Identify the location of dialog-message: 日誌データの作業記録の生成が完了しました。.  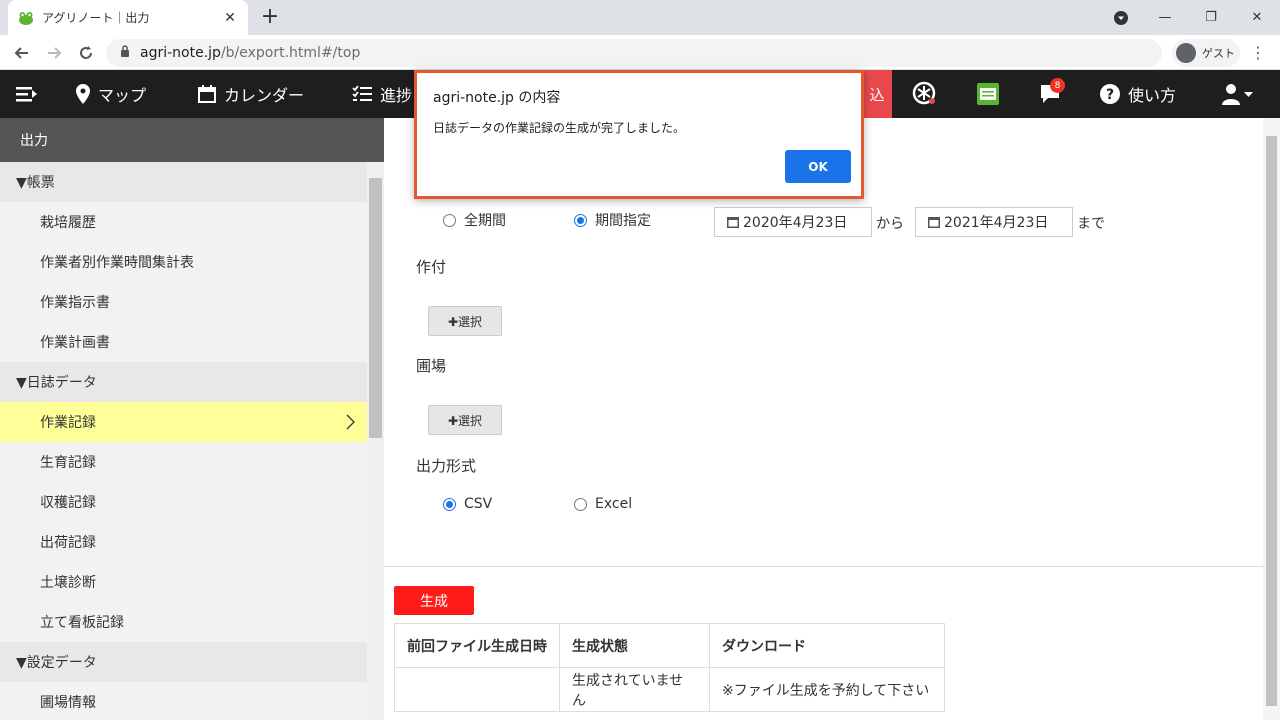
(559, 128).